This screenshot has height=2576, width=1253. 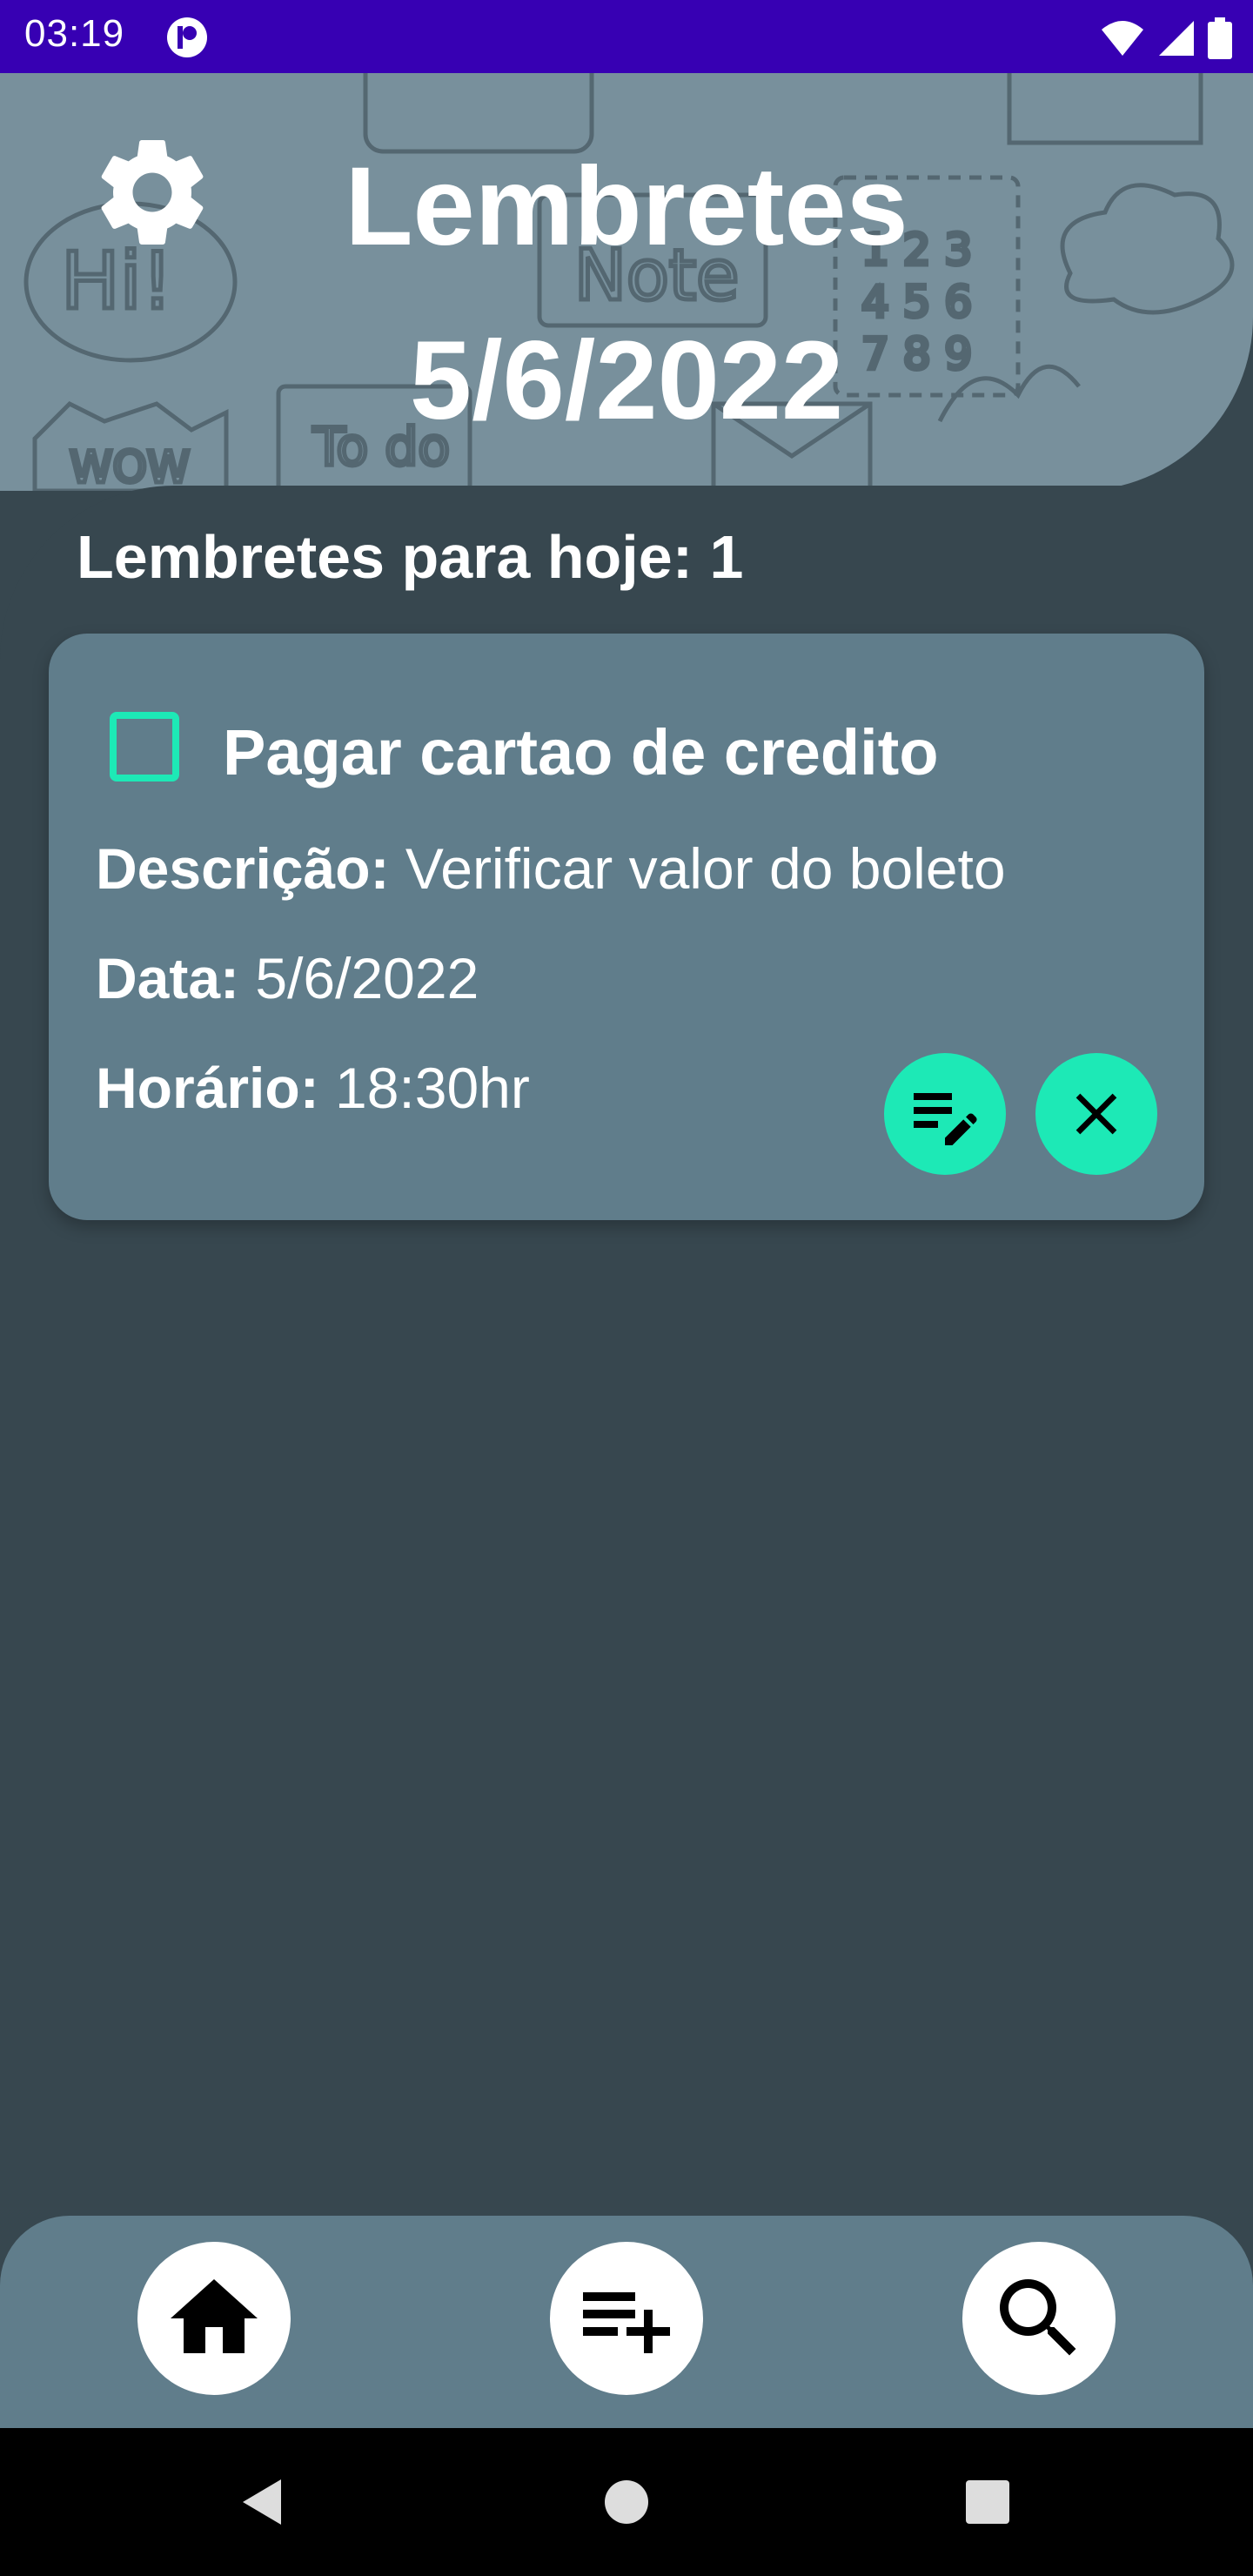 I want to click on search-icon, so click(x=1038, y=2318).